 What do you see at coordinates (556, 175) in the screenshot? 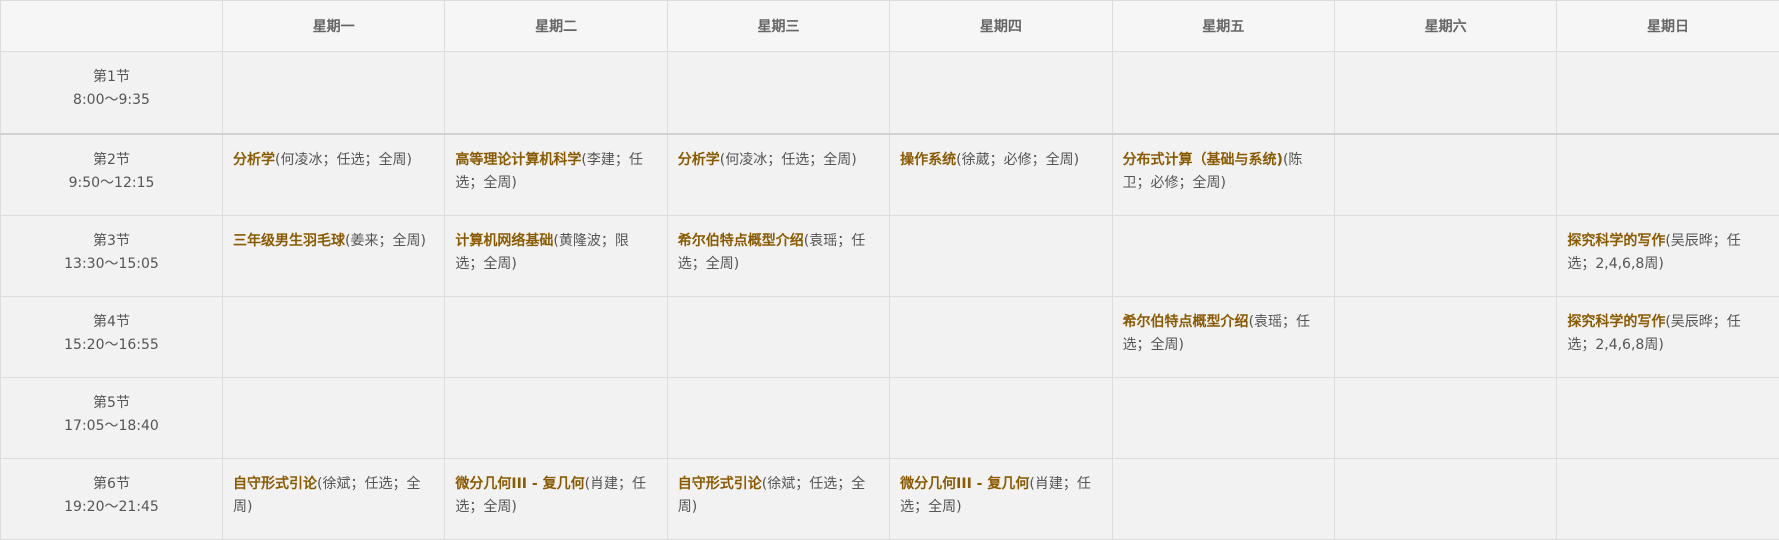
I see `course-cell: 高等理论计算机科学(李建；任选；全周)` at bounding box center [556, 175].